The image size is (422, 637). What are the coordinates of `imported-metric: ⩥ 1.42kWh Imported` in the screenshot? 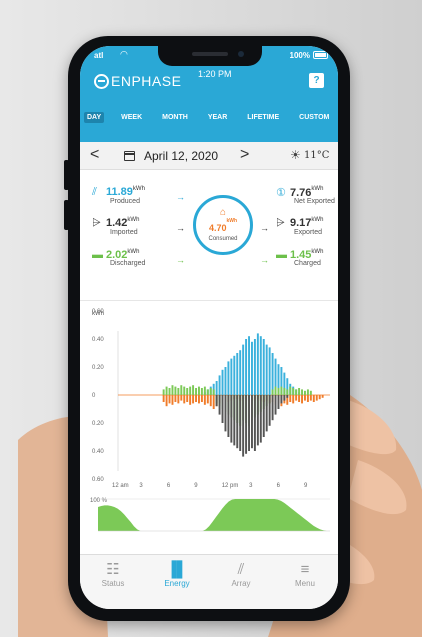 It's located at (115, 226).